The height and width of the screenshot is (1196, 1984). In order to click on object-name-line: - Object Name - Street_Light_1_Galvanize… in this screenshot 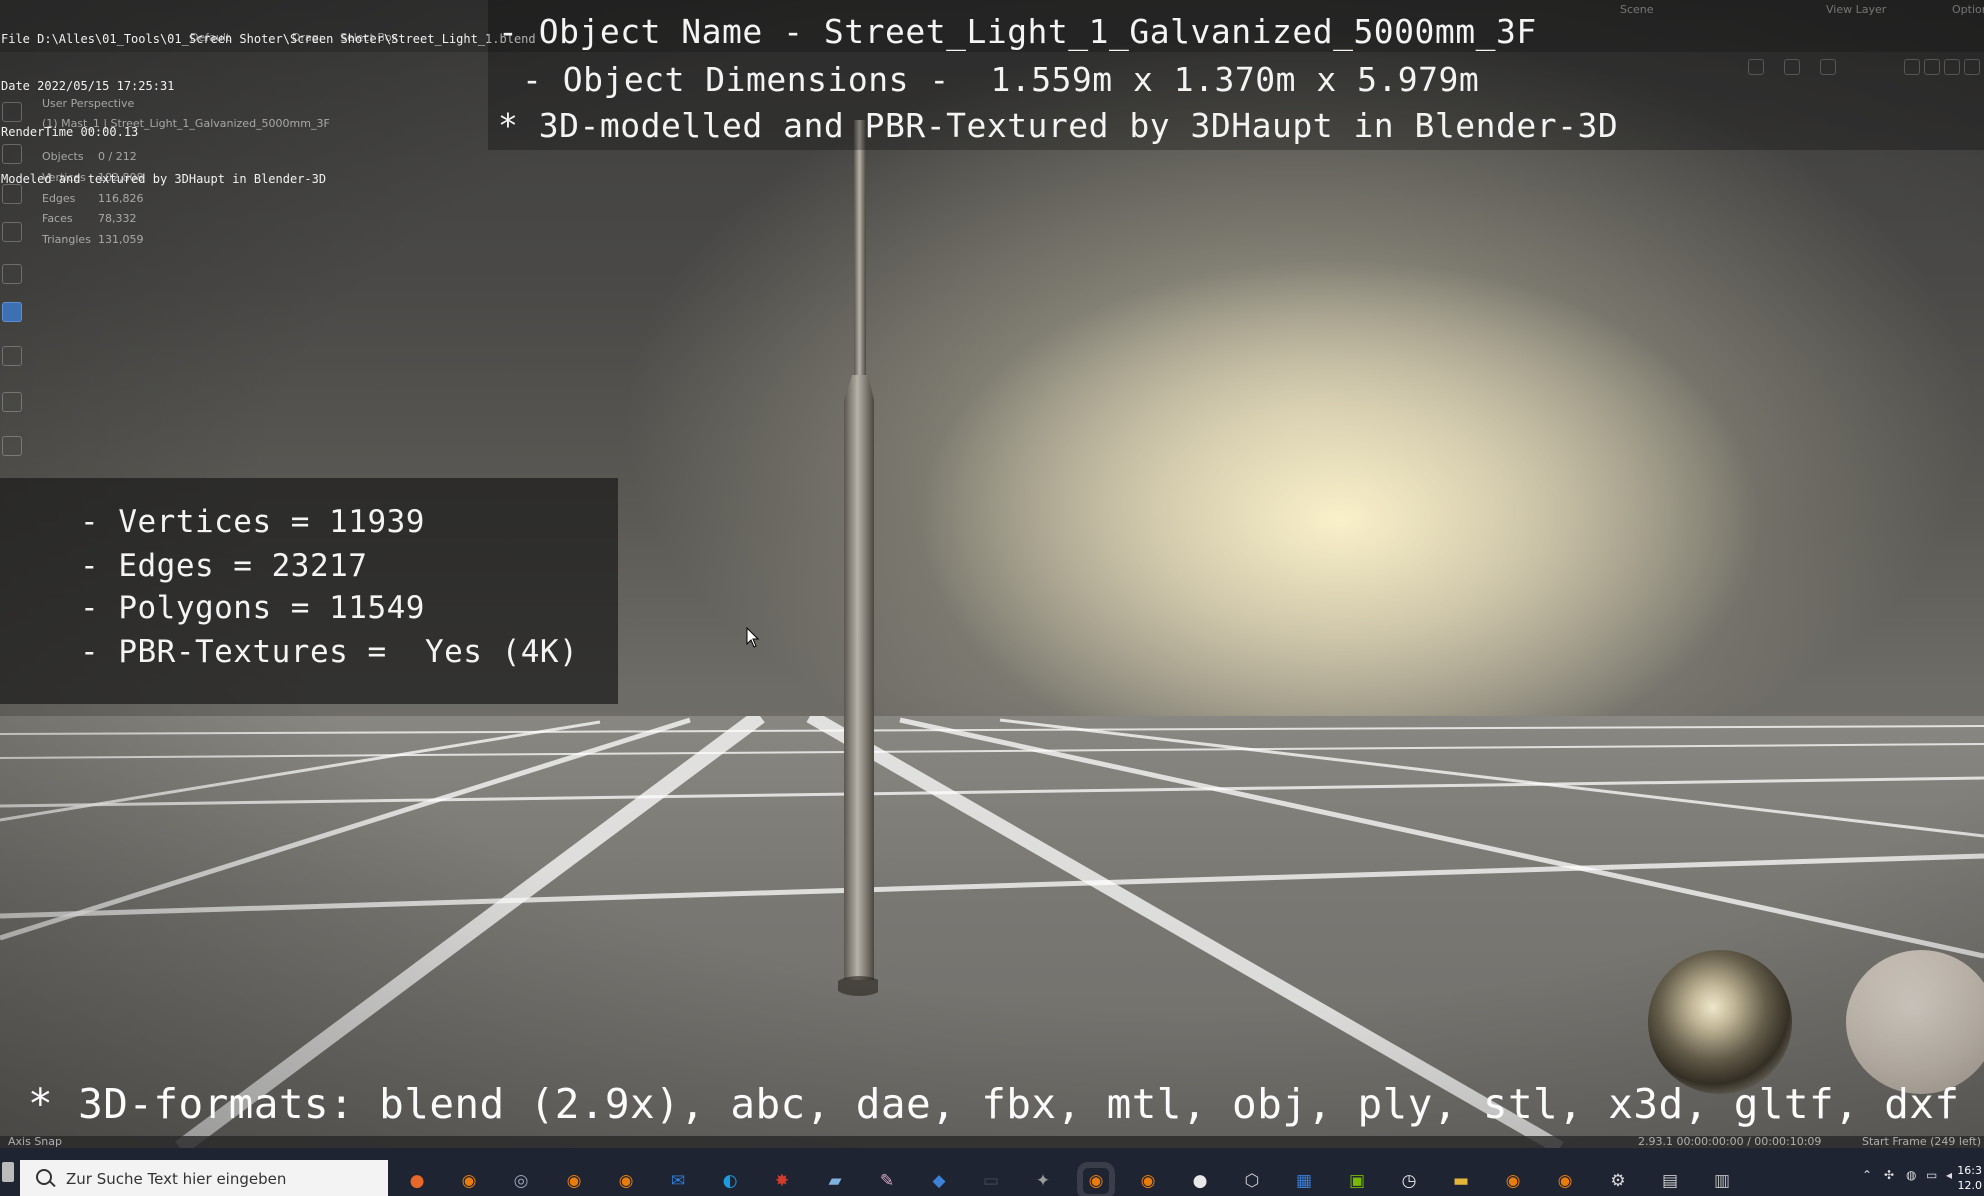, I will do `click(1017, 31)`.